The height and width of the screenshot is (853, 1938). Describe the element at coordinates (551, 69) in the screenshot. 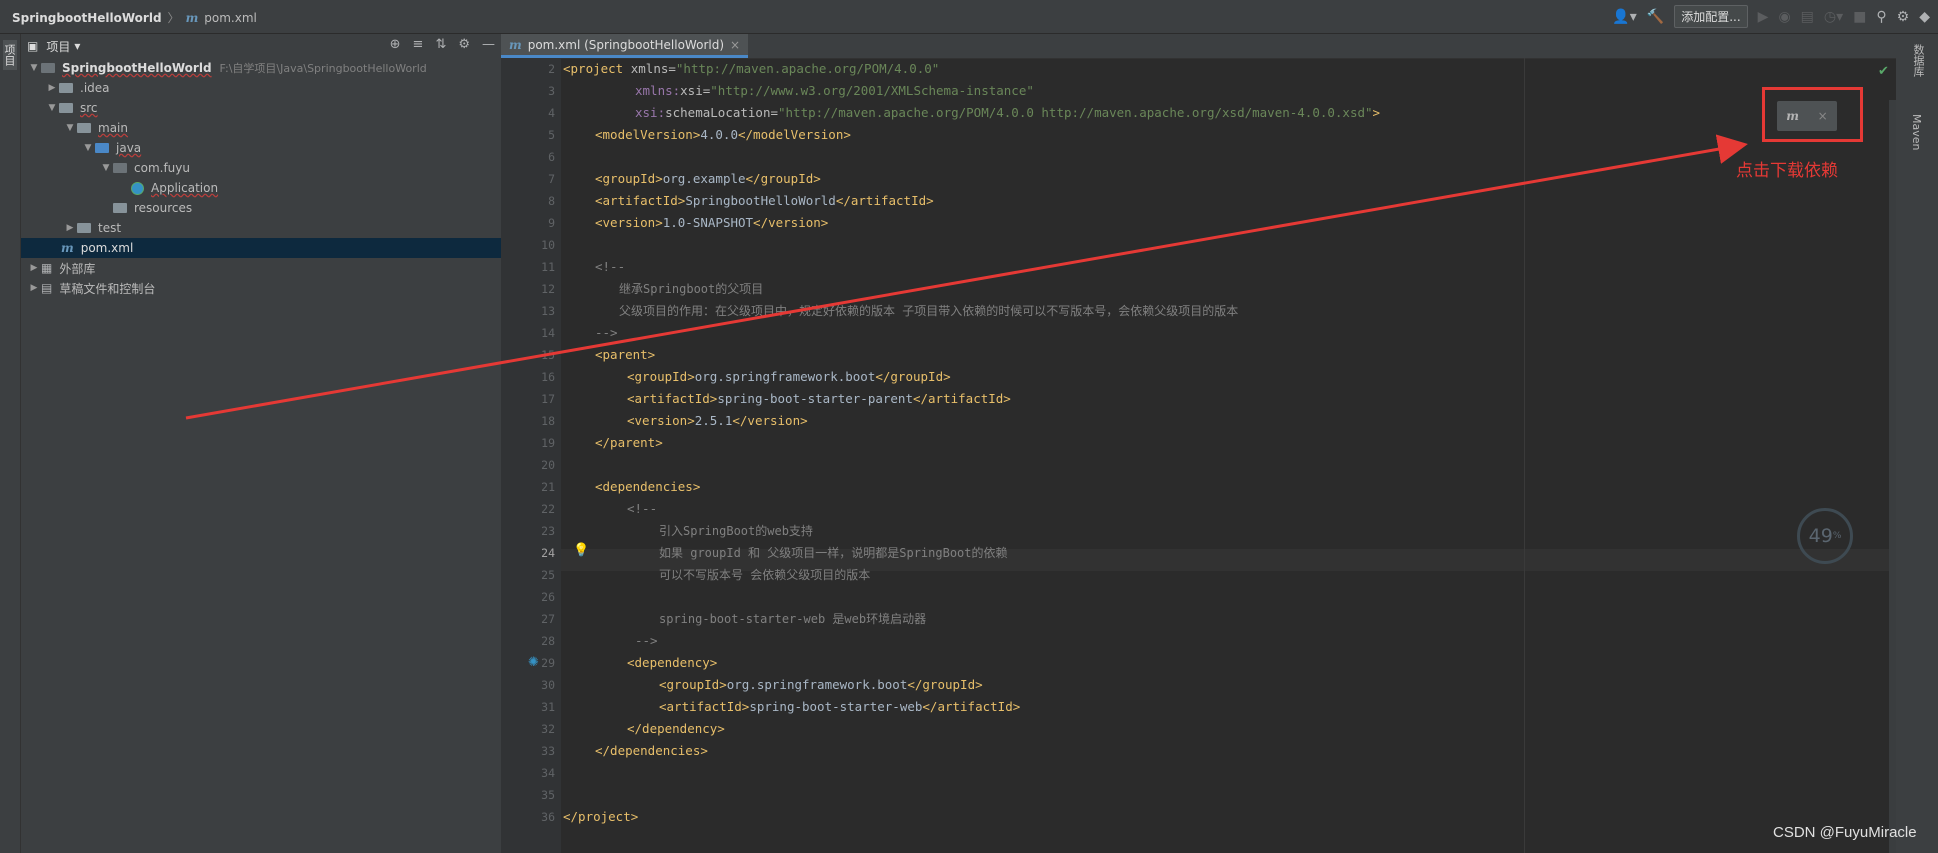

I see `line-number: 2` at that location.